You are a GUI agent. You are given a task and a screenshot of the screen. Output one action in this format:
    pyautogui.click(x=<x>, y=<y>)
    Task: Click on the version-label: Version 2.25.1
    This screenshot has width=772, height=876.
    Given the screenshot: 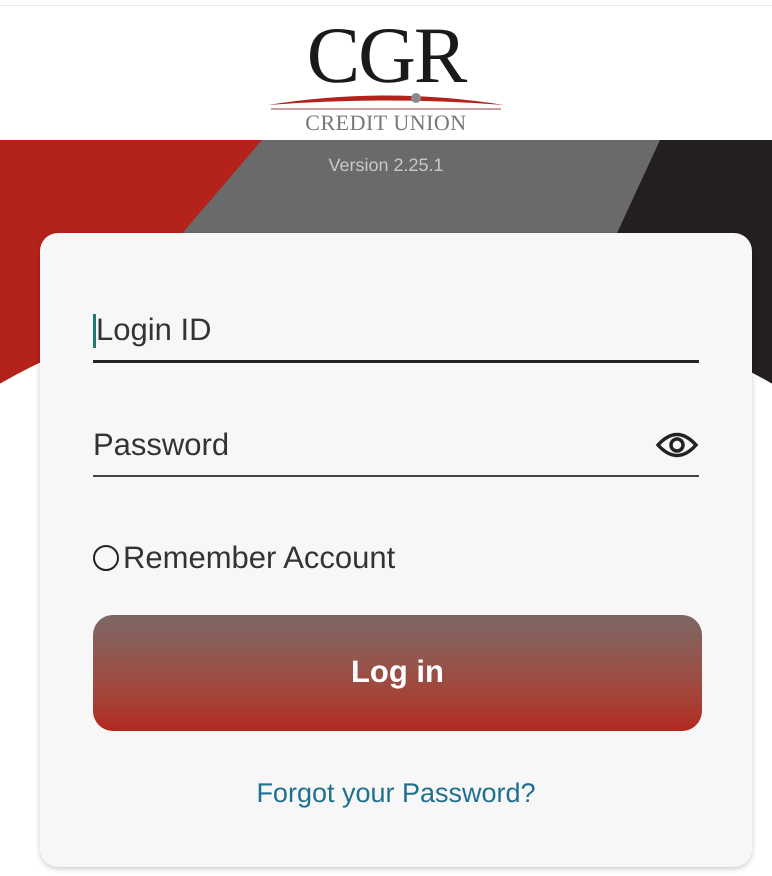 What is the action you would take?
    pyautogui.click(x=386, y=165)
    